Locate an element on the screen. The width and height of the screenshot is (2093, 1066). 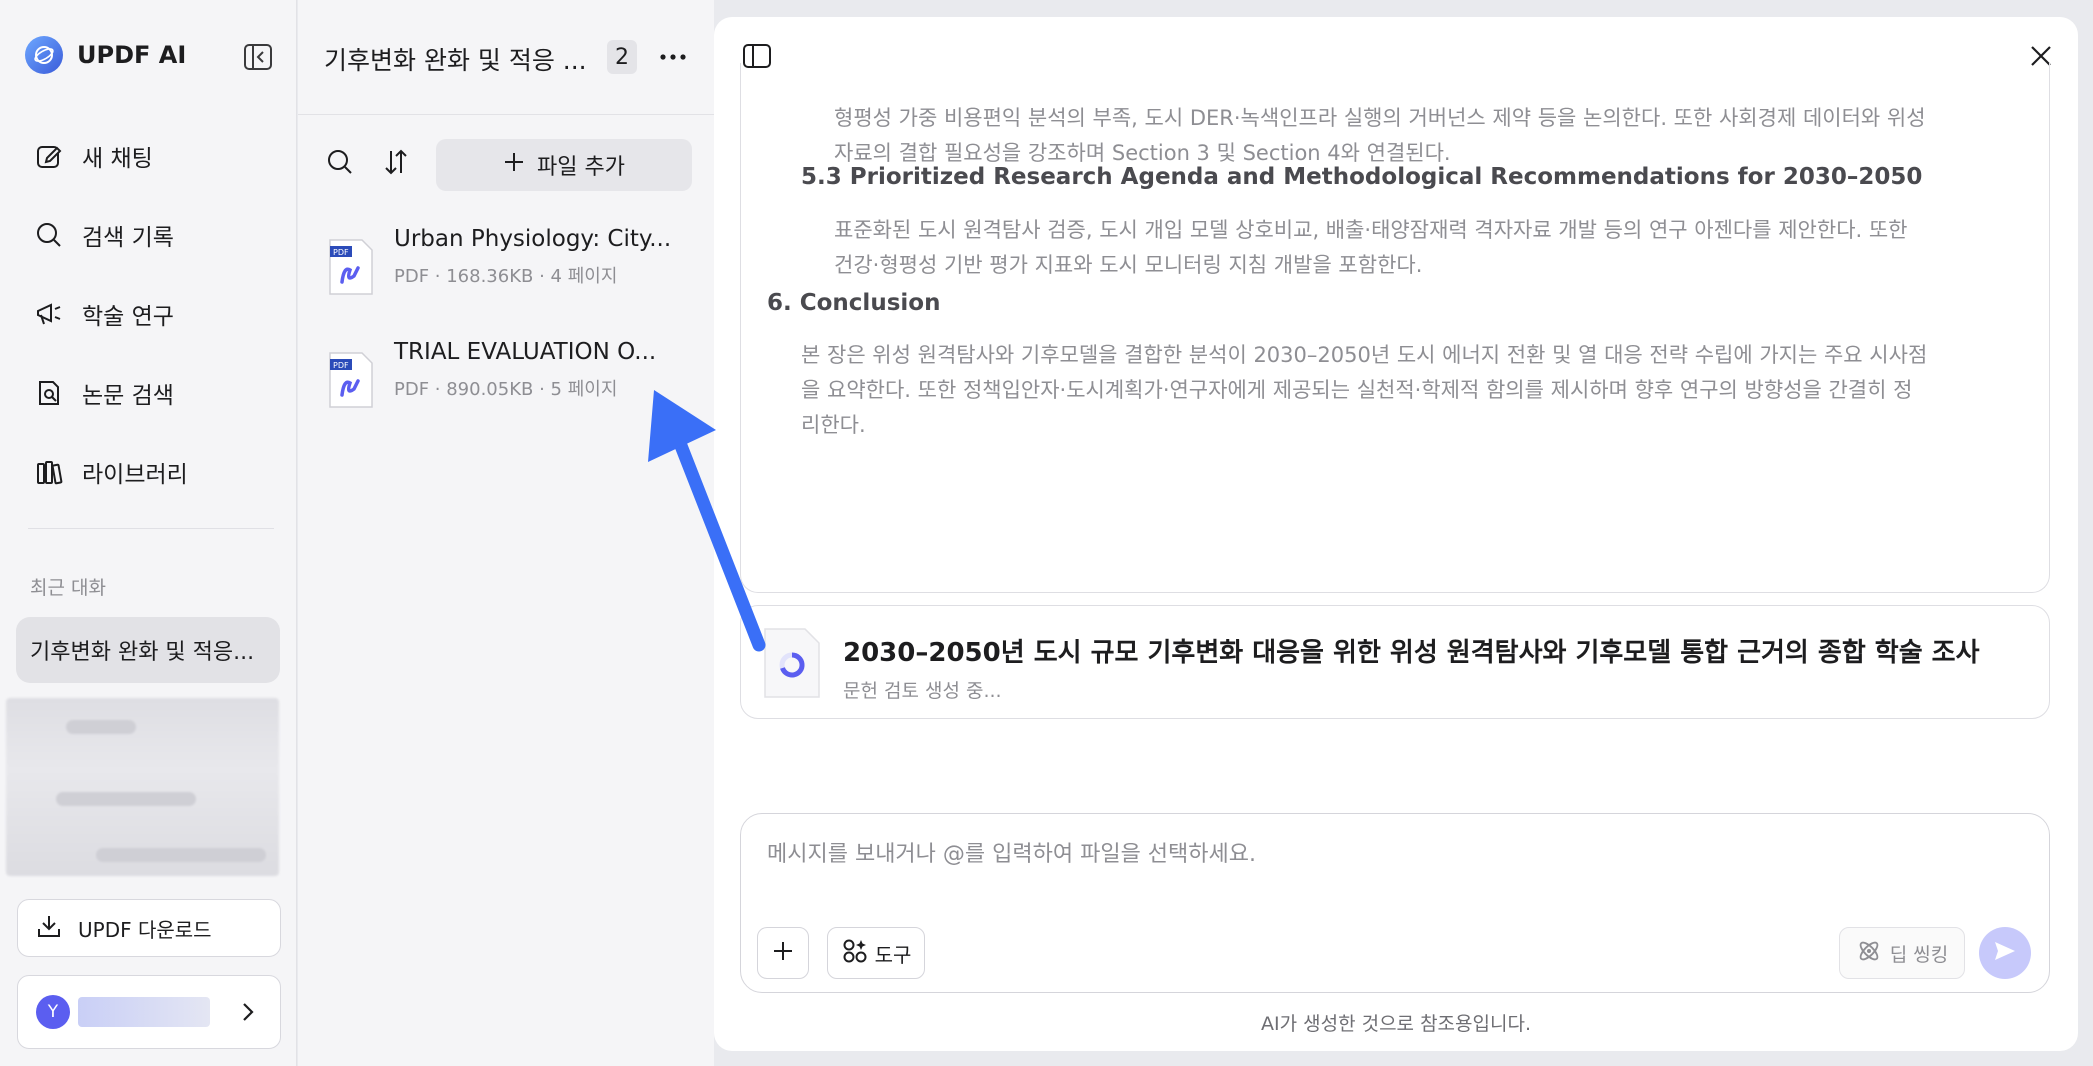
file-meta: PDF · 890.05KB · 5 페이지 is located at coordinates (506, 389).